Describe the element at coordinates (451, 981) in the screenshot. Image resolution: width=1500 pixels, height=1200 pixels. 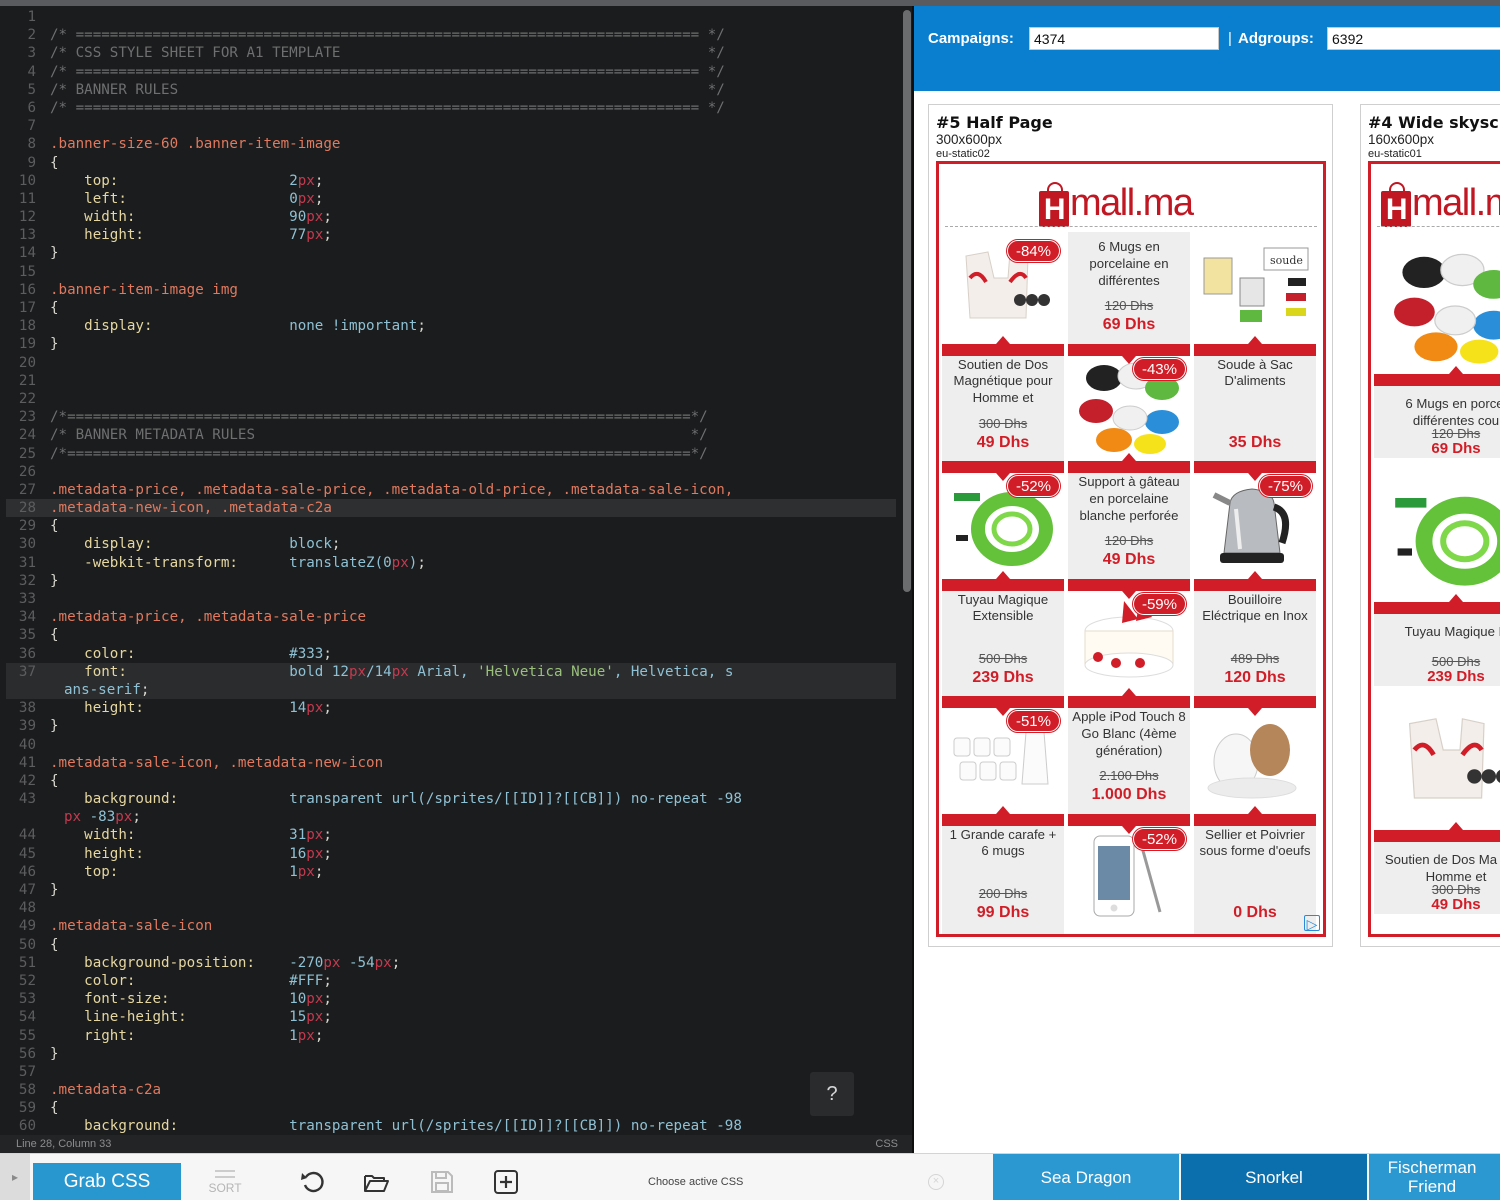
I see `code-line: 52 color: #FFF;` at that location.